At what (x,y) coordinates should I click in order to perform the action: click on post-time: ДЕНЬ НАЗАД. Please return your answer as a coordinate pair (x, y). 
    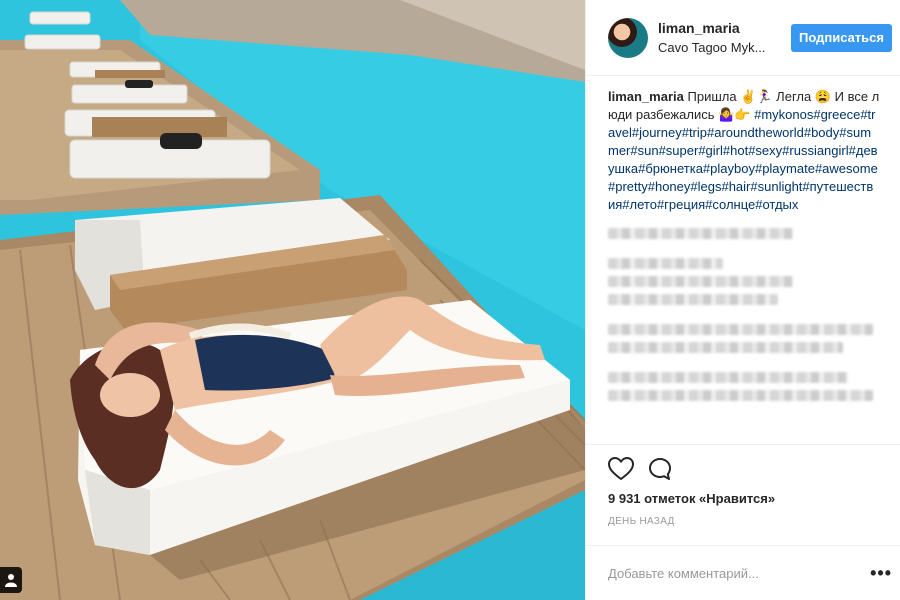
    Looking at the image, I should click on (745, 521).